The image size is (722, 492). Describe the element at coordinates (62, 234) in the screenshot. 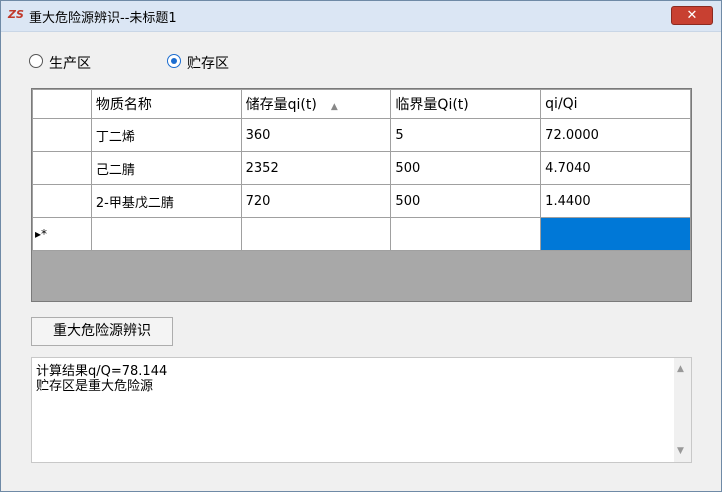

I see `new-row-marker-icon: ▸*` at that location.